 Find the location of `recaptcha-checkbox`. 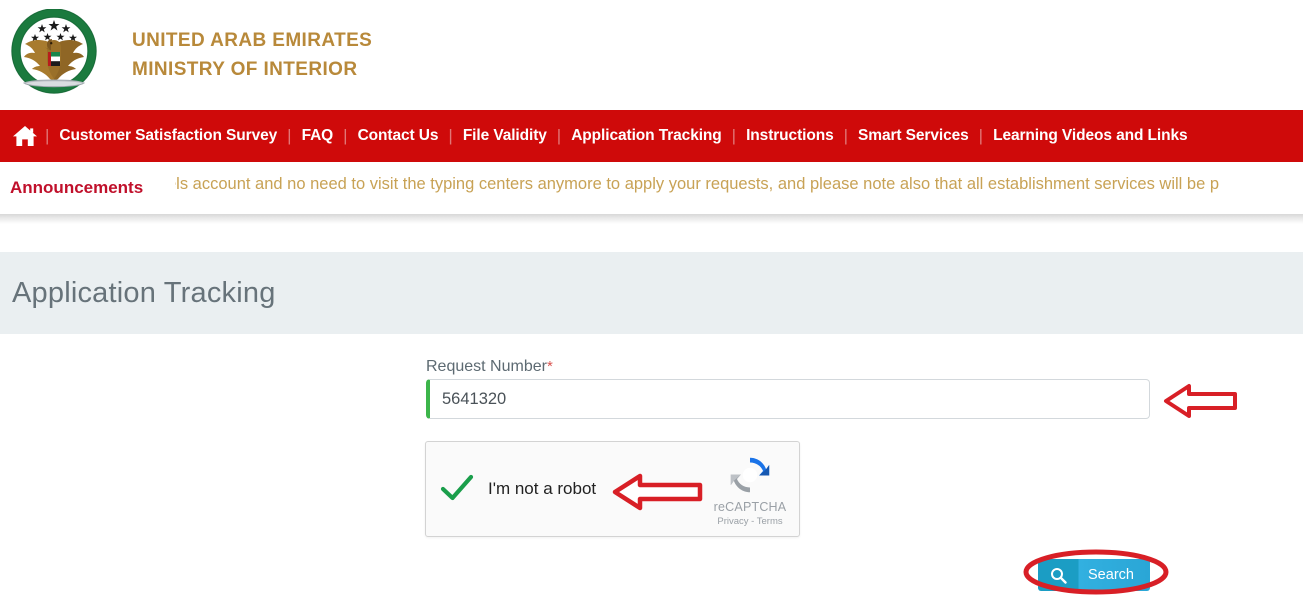

recaptcha-checkbox is located at coordinates (457, 489).